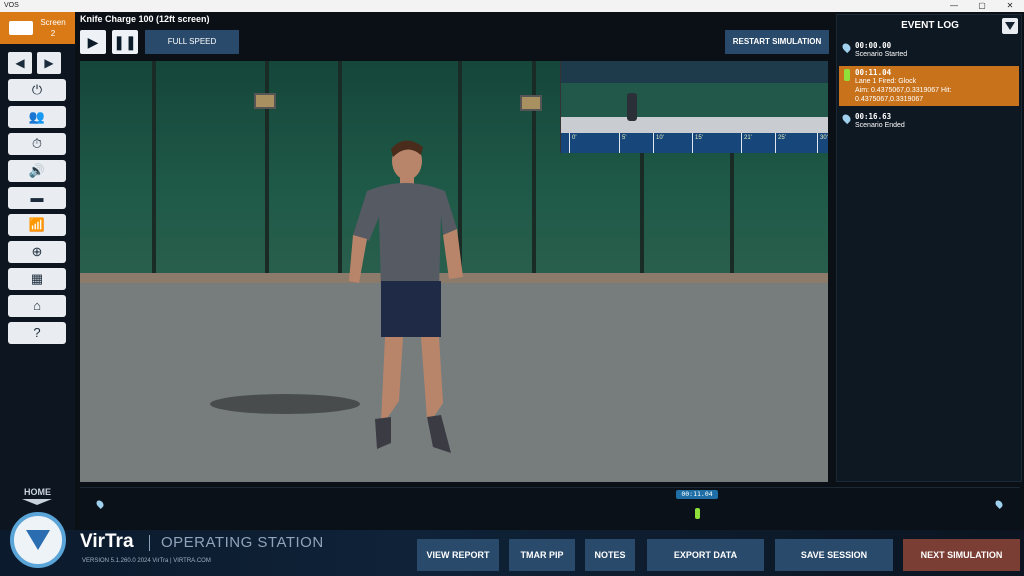 The height and width of the screenshot is (576, 1024). I want to click on screen-number: 2, so click(53, 33).